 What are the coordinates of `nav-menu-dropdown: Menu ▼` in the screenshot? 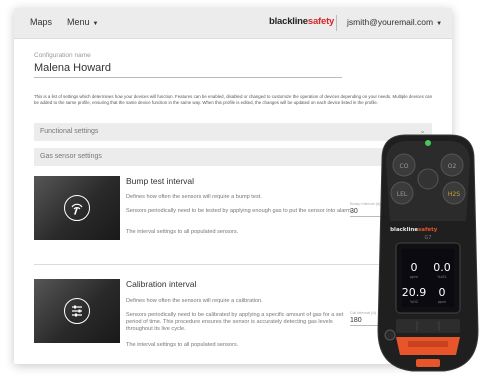 It's located at (82, 22).